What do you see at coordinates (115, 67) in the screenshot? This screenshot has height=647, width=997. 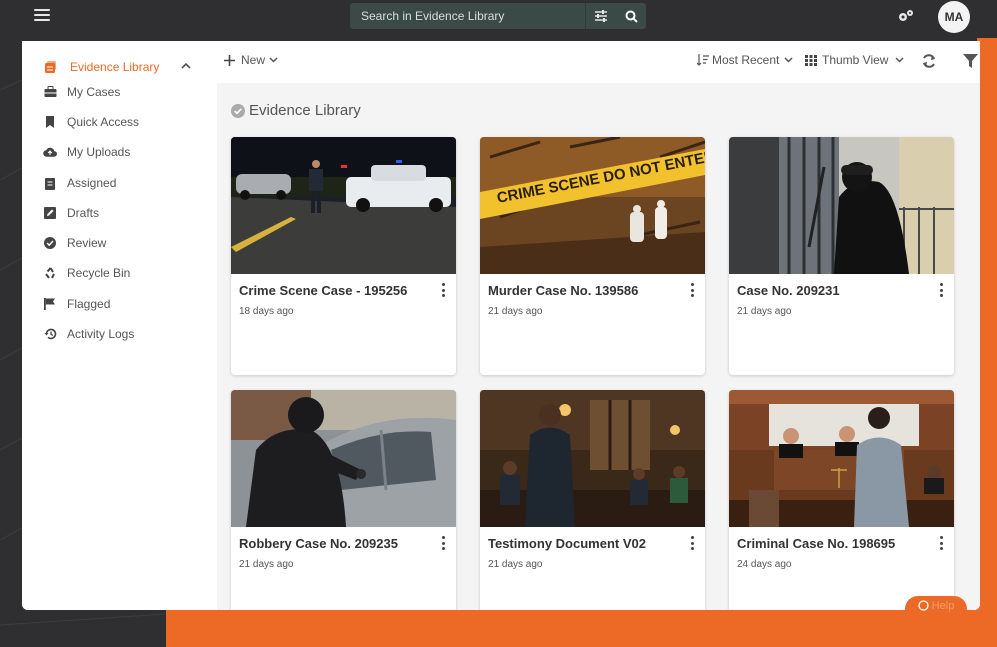 I see `sidebar-item-label: Evidence Library` at bounding box center [115, 67].